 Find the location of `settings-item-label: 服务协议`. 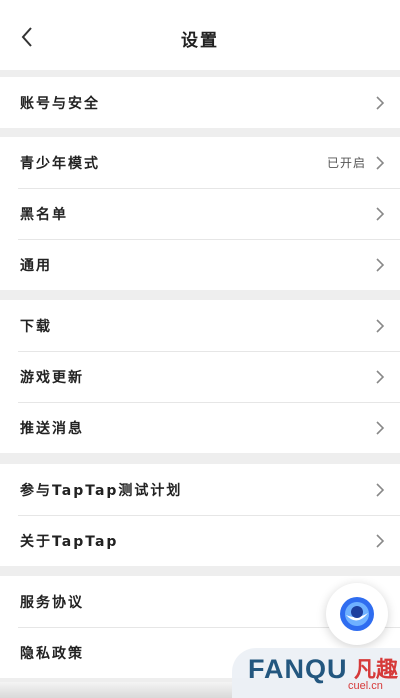

settings-item-label: 服务协议 is located at coordinates (52, 602).